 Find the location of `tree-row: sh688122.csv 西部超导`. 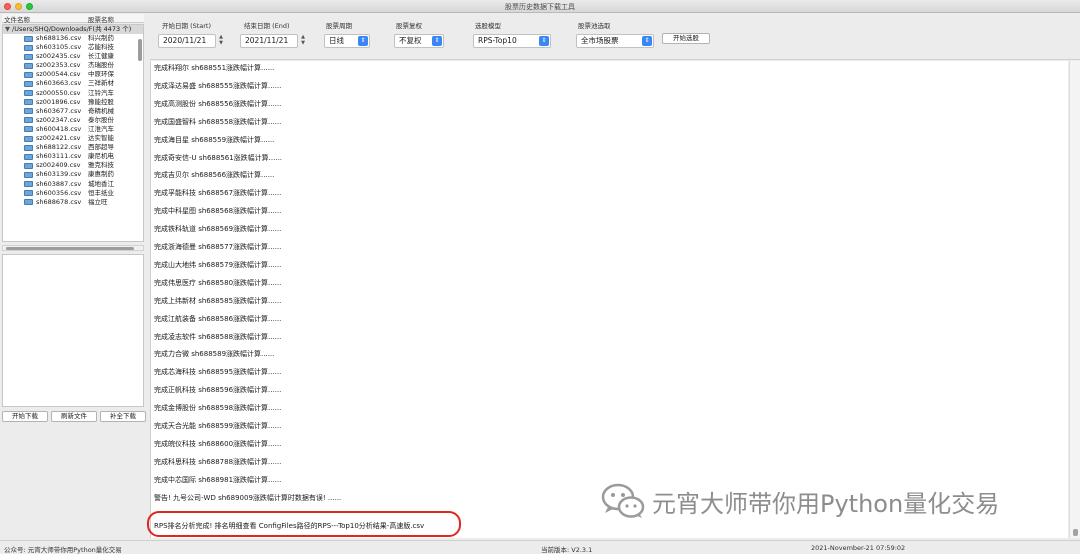

tree-row: sh688122.csv 西部超导 is located at coordinates (73, 147).